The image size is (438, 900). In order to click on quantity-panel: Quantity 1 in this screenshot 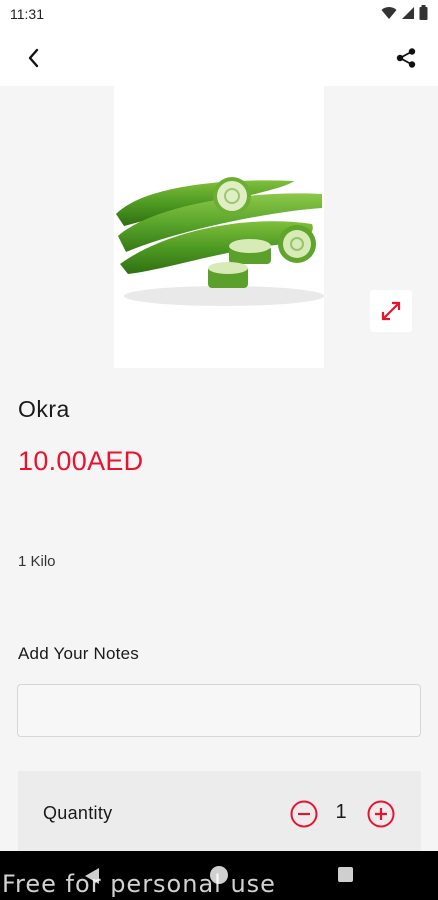, I will do `click(219, 811)`.